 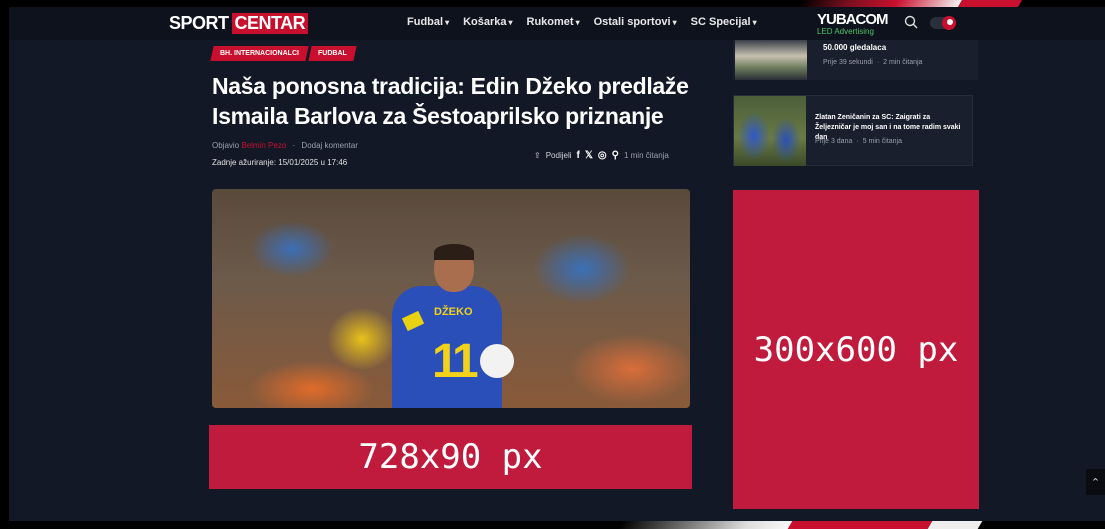 What do you see at coordinates (550, 22) in the screenshot?
I see `nav-label: Rukomet` at bounding box center [550, 22].